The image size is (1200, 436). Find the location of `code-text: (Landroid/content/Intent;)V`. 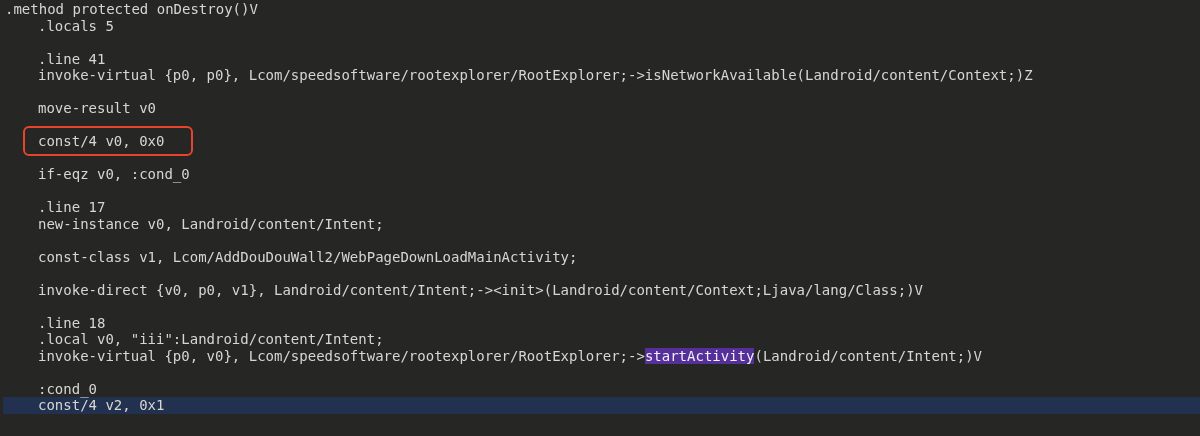

code-text: (Landroid/content/Intent;)V is located at coordinates (868, 355).